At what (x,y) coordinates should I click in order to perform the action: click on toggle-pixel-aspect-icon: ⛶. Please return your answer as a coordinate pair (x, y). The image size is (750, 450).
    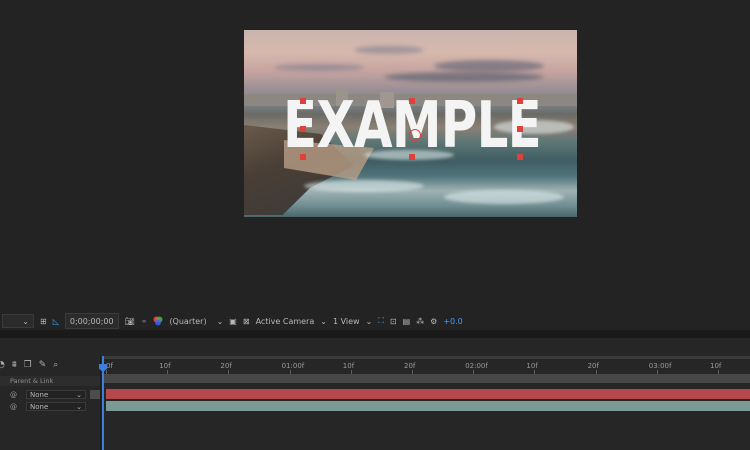
    Looking at the image, I should click on (381, 321).